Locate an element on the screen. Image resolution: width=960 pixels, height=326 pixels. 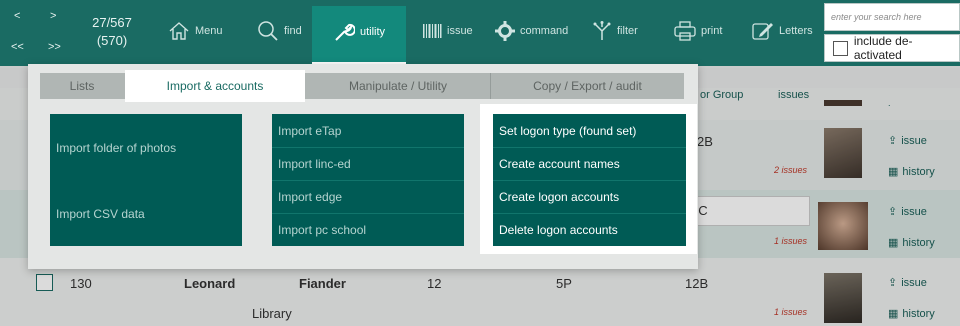
search-input is located at coordinates (892, 17).